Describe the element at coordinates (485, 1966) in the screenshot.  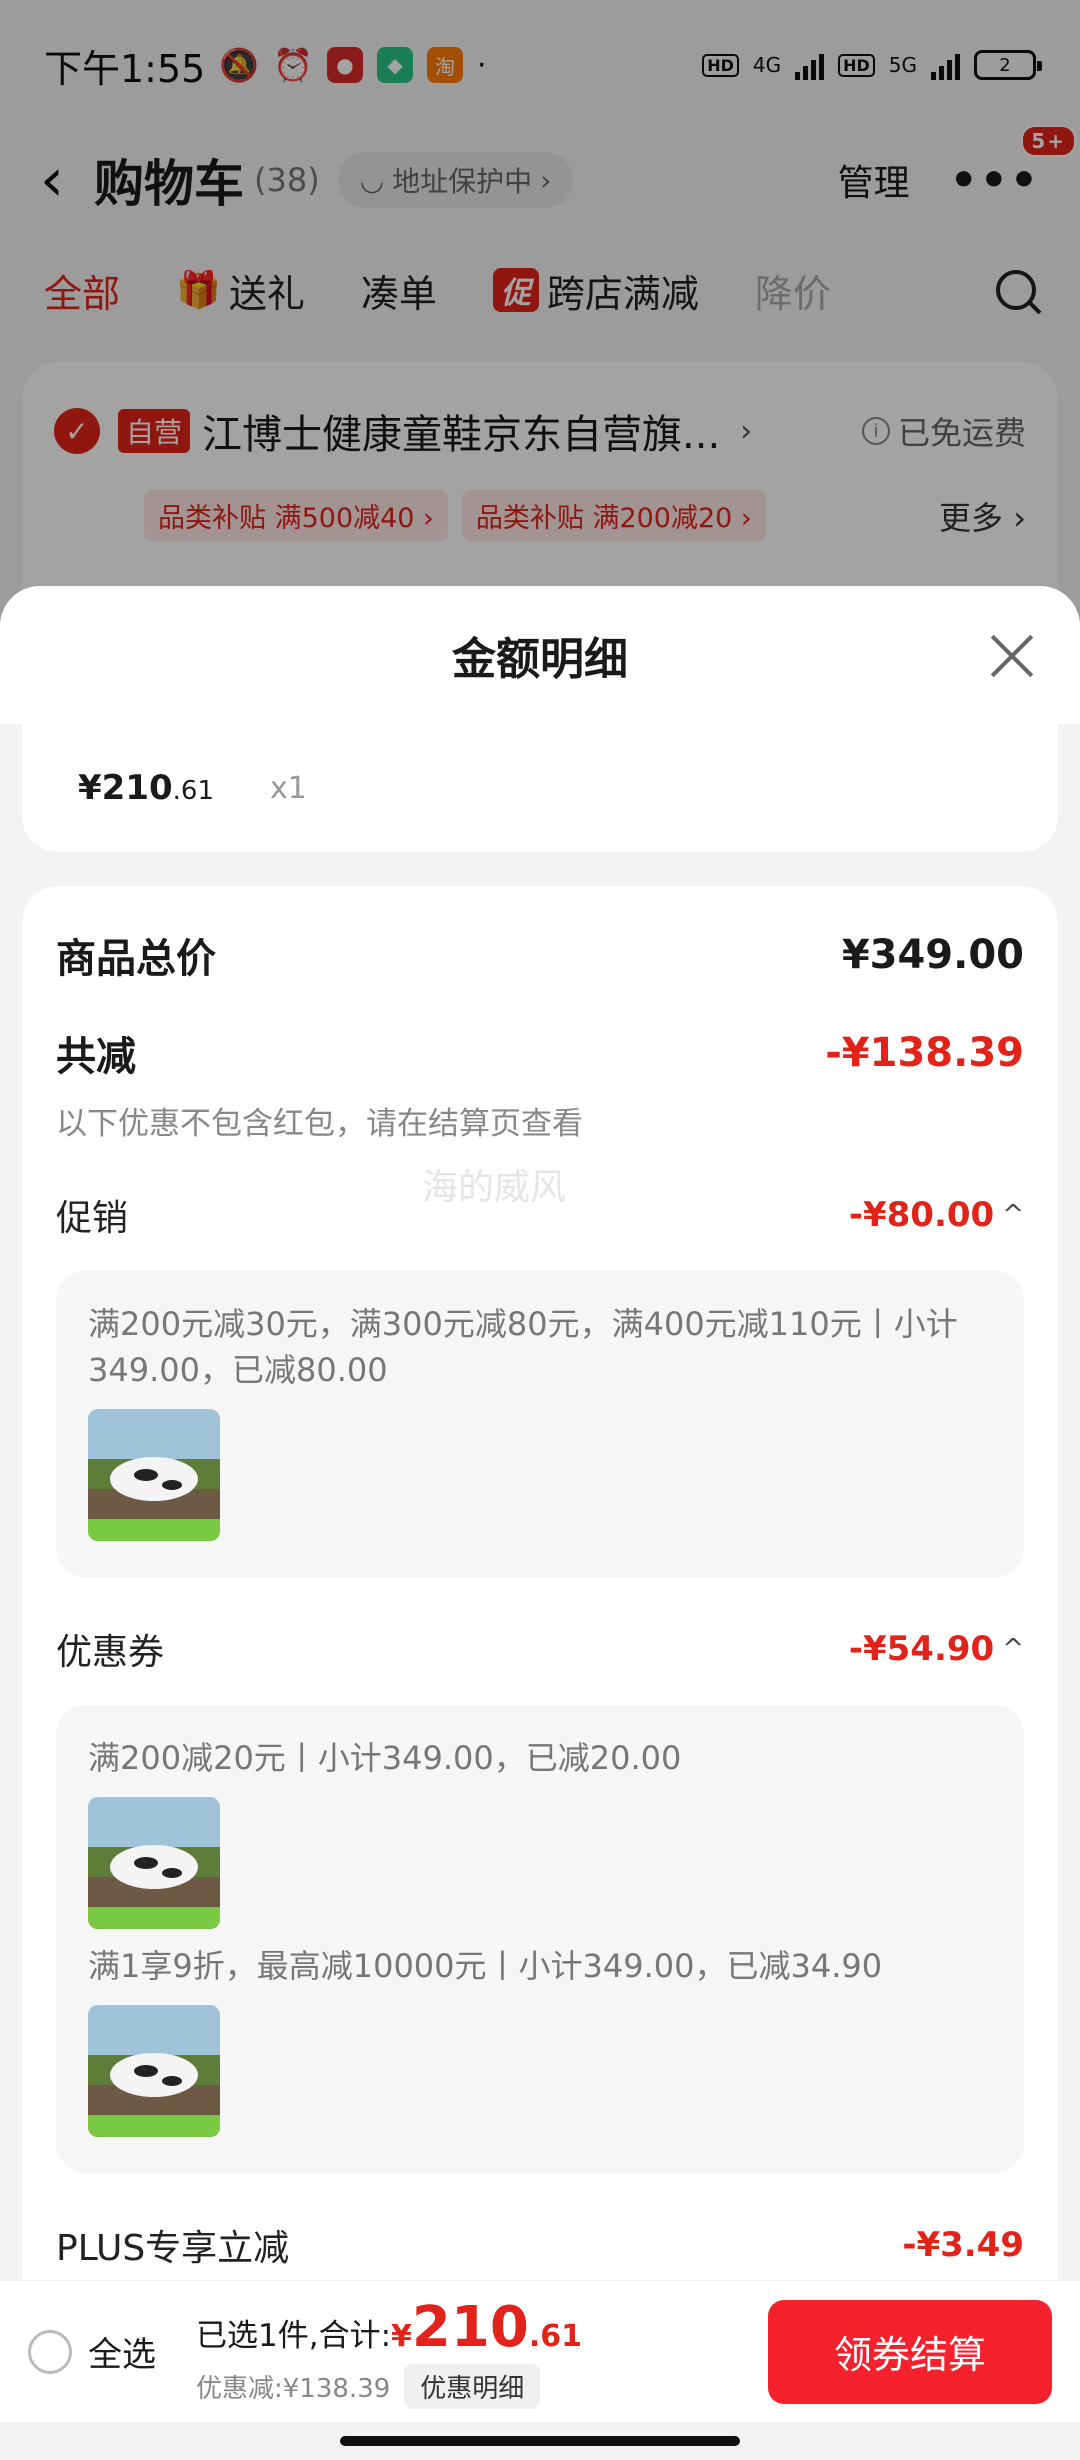
I see `coupon-rule-2: 满1享9折，最高减10000元丨小计349.00，已减34.90` at that location.